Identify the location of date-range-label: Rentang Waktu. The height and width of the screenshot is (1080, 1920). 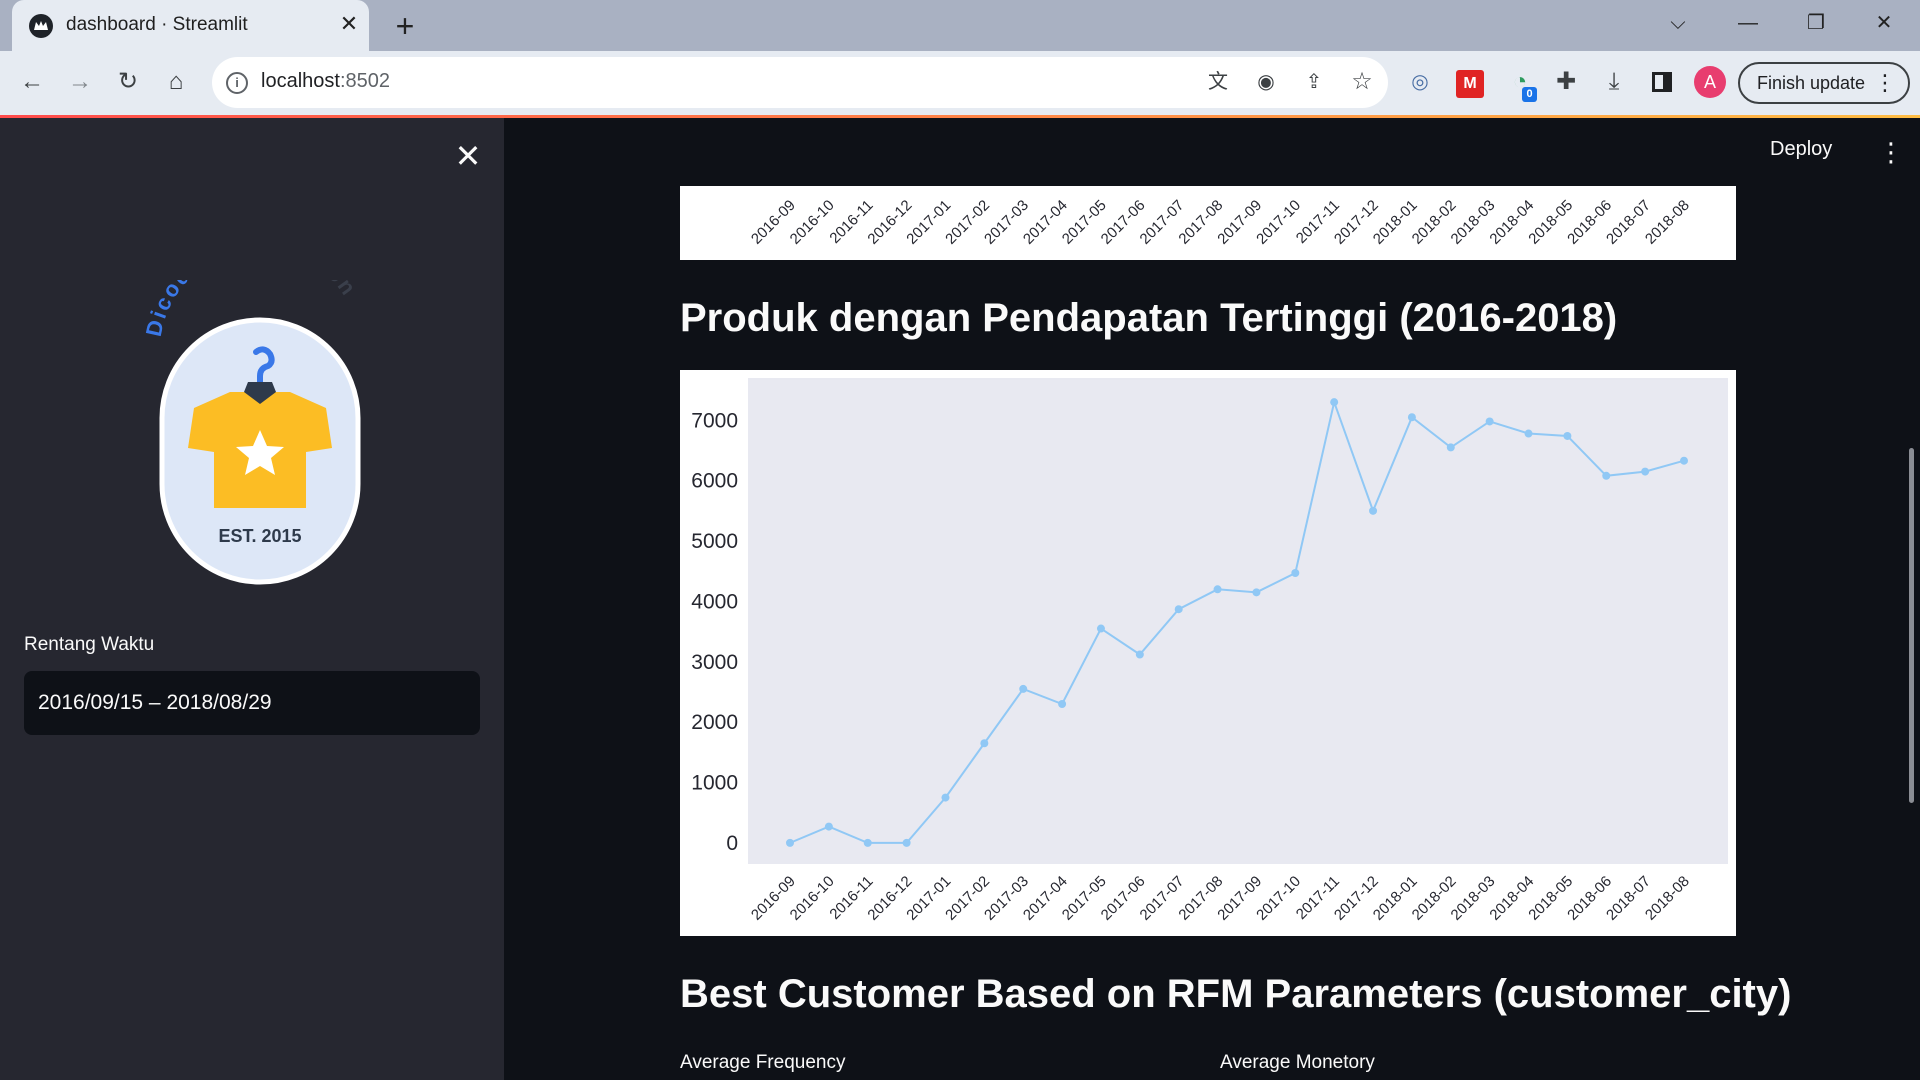
(89, 644).